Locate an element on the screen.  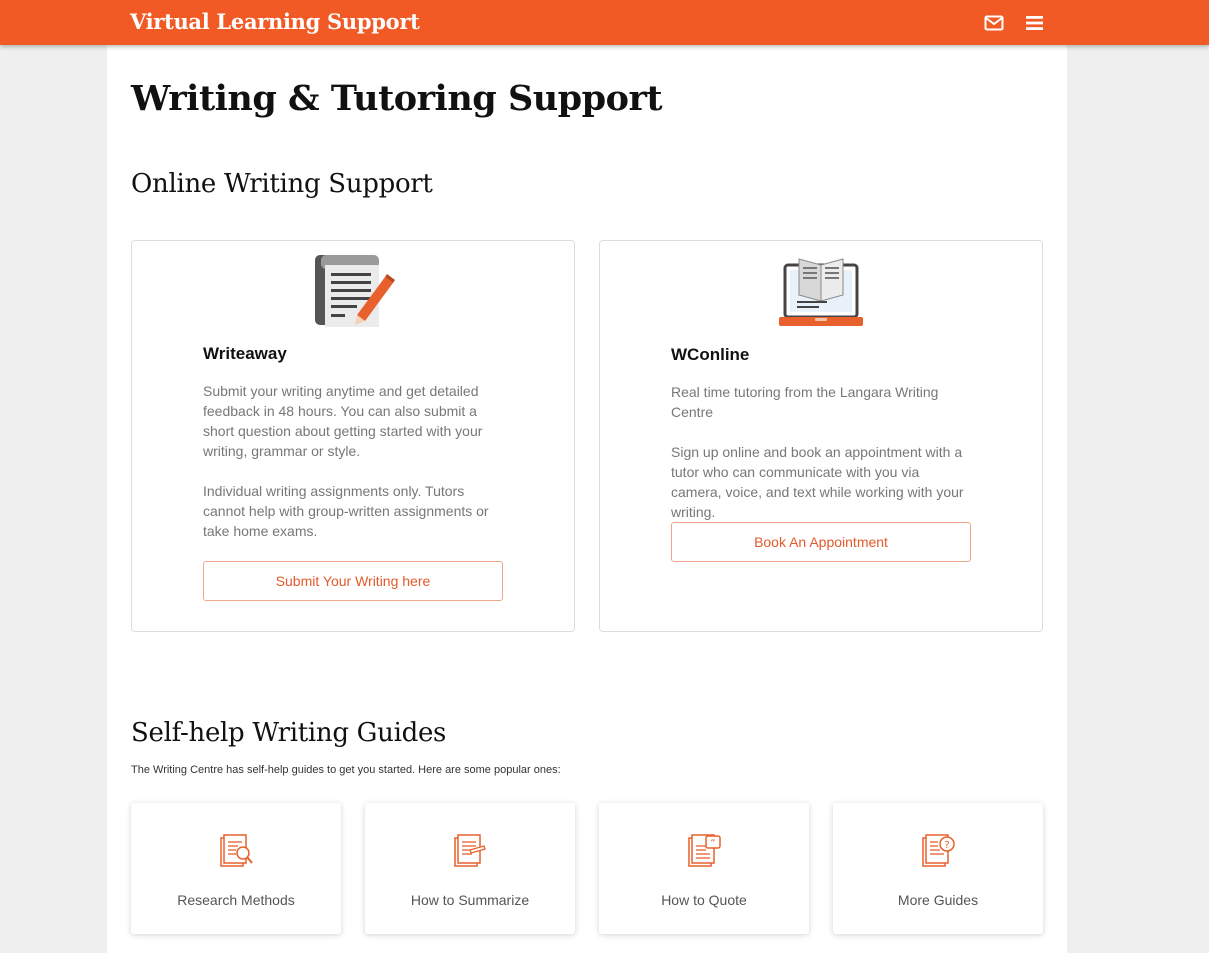
document-question-icon: ? is located at coordinates (938, 850).